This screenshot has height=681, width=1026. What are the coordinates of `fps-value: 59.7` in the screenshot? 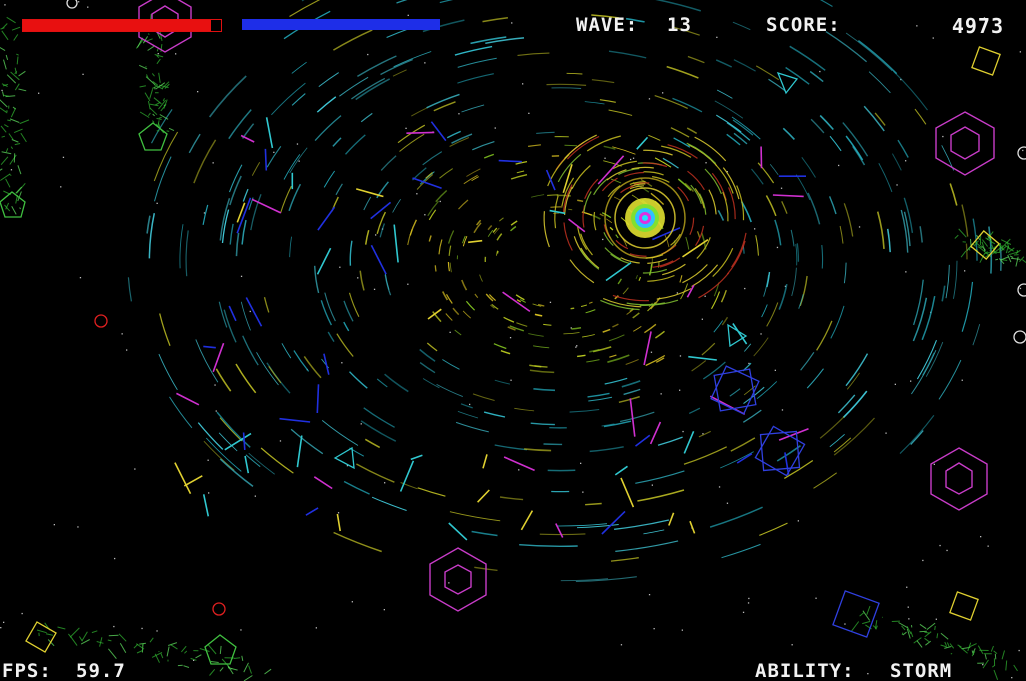 It's located at (101, 670).